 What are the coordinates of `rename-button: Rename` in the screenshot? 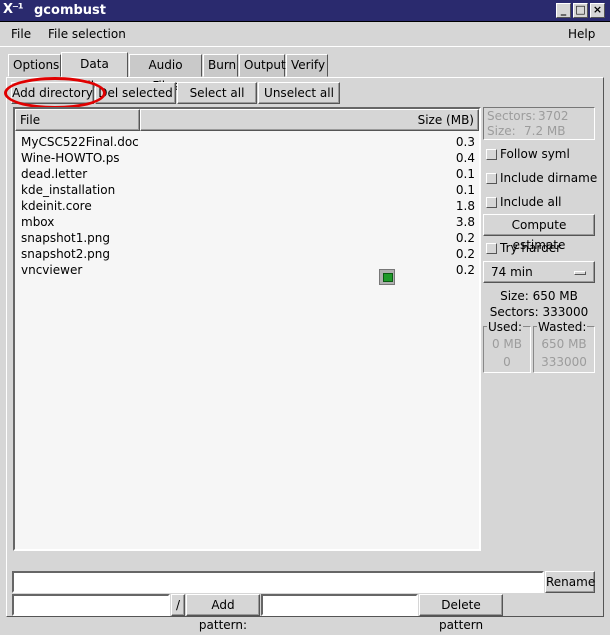 It's located at (570, 582).